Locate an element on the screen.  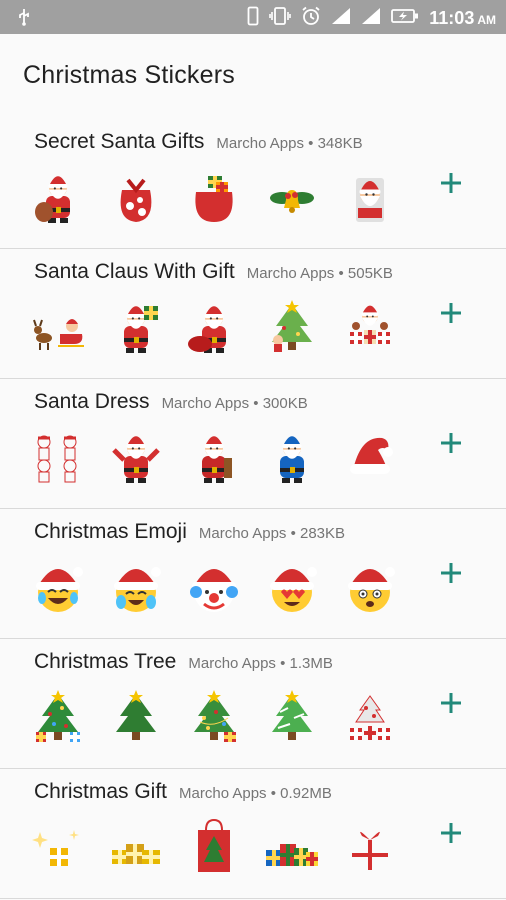
phone-icon is located at coordinates (253, 18).